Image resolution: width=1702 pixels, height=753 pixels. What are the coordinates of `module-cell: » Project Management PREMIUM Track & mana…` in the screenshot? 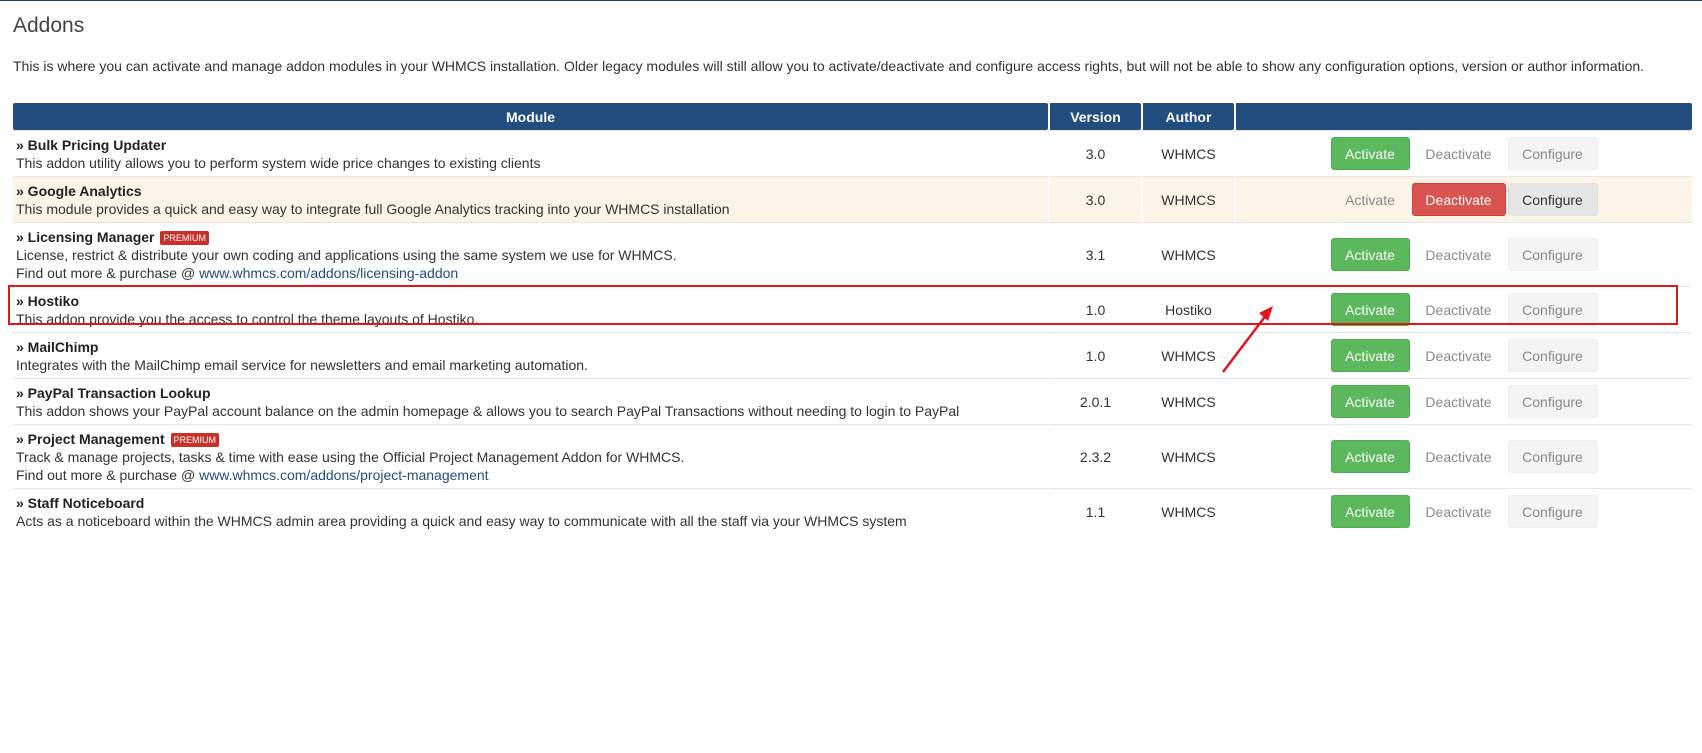 It's located at (530, 456).